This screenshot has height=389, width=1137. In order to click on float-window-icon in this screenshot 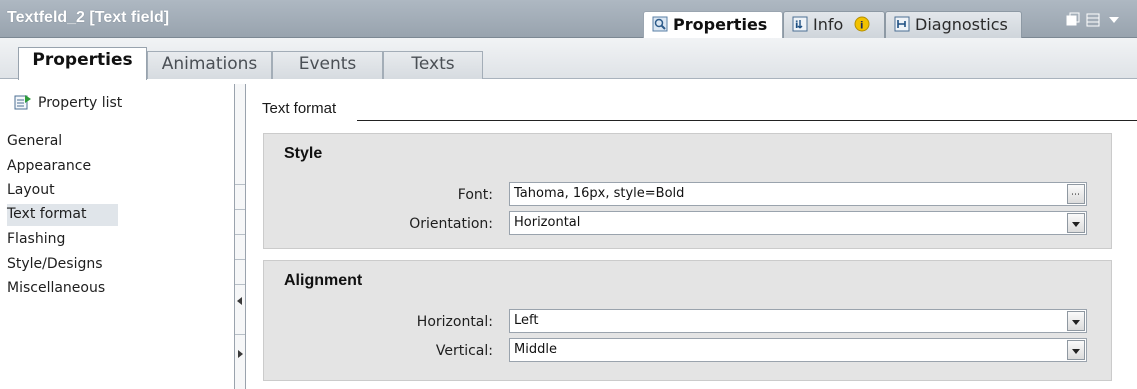, I will do `click(1073, 19)`.